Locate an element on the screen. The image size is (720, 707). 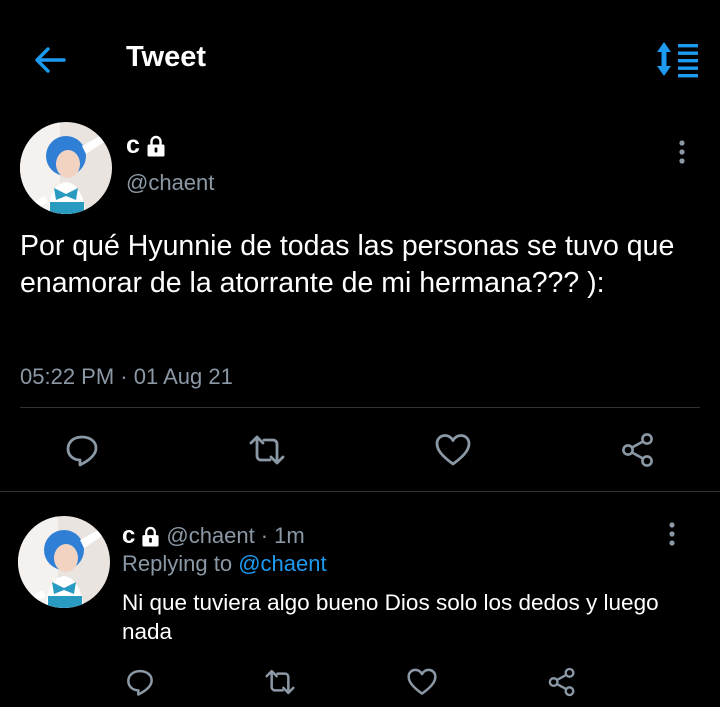
like-button is located at coordinates (453, 450).